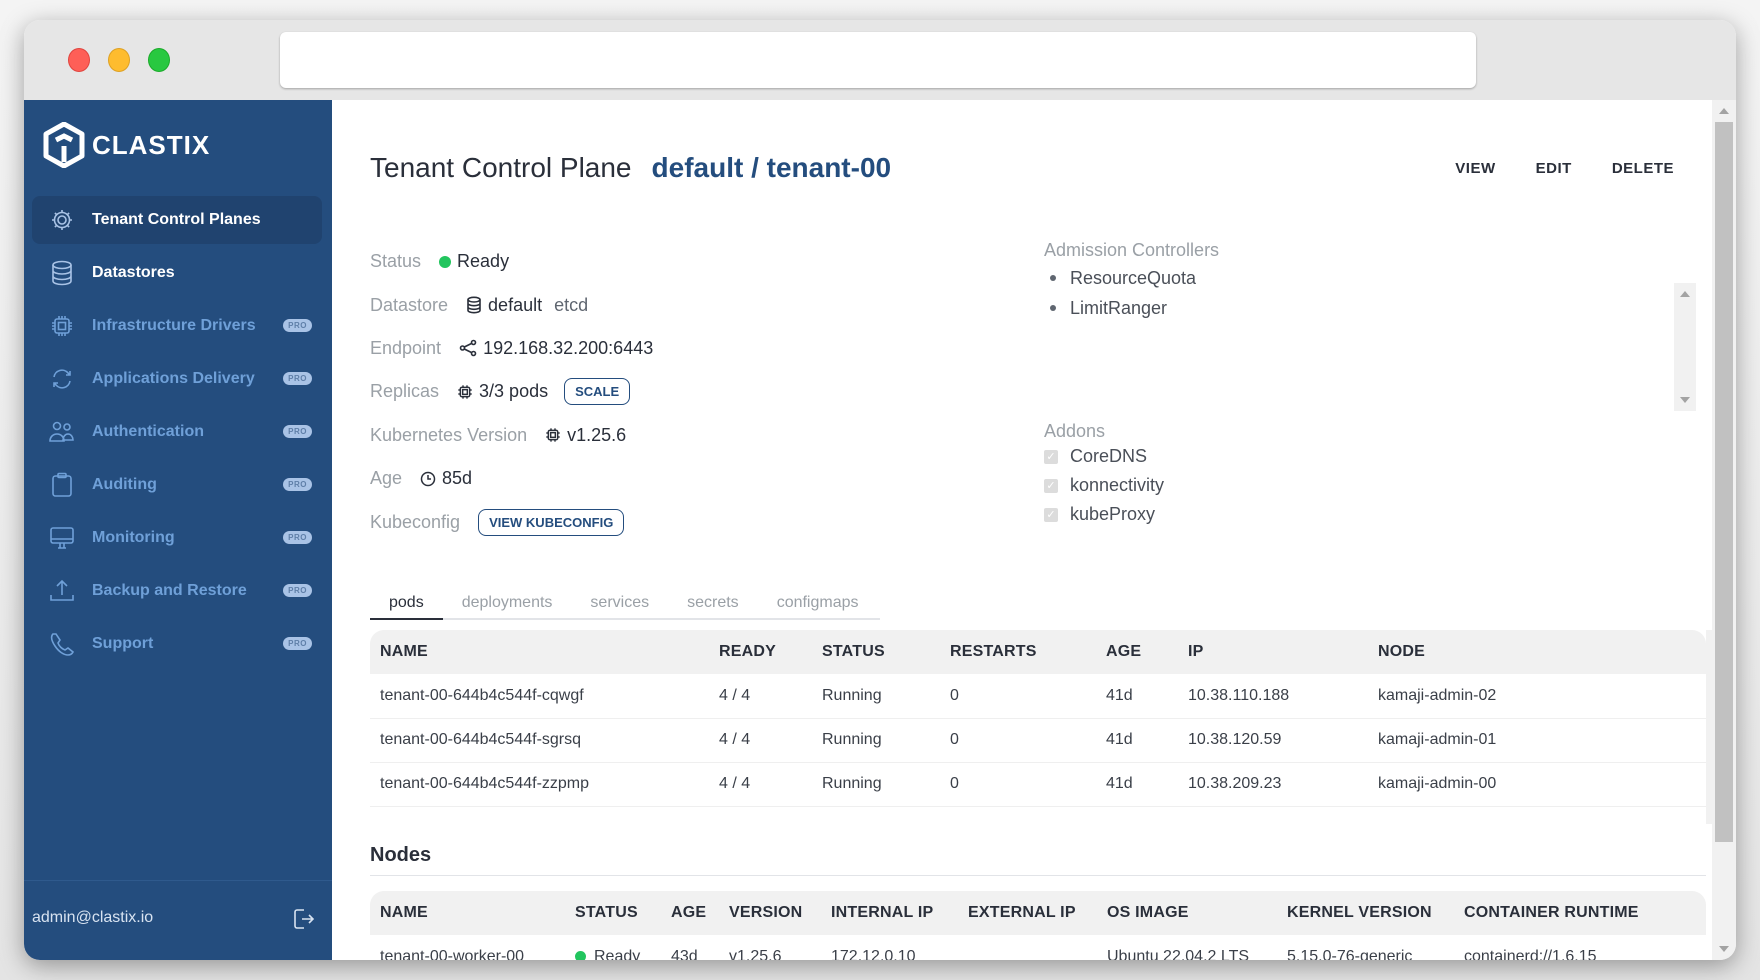  I want to click on sidebar-item-label: Applications Delivery, so click(173, 378).